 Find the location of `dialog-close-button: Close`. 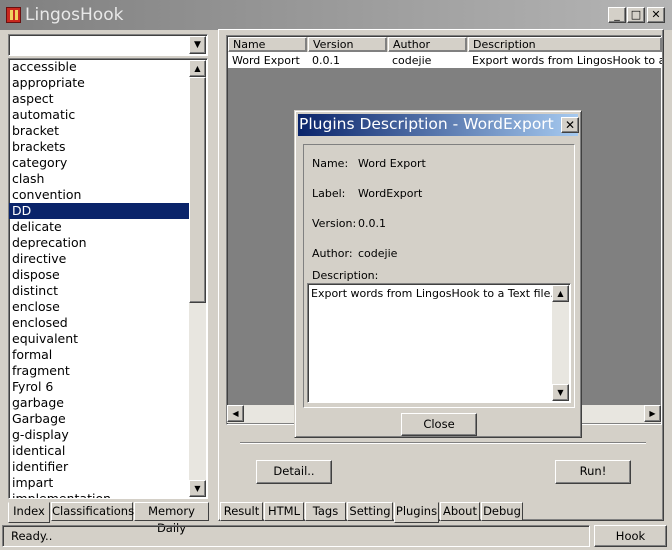

dialog-close-button: Close is located at coordinates (439, 424).